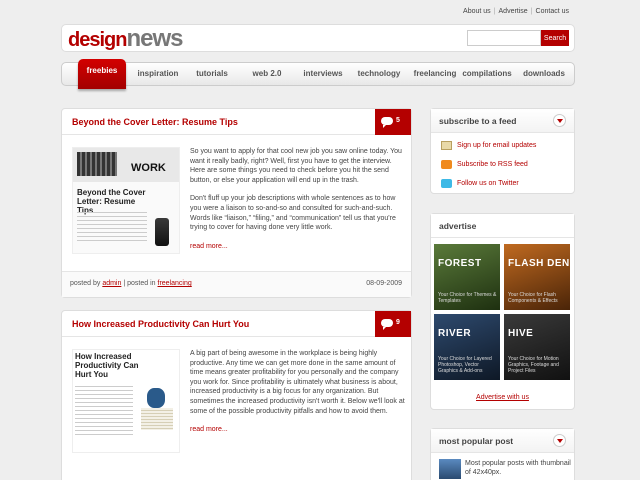 Image resolution: width=640 pixels, height=480 pixels. I want to click on feed-label: Sign up for email updates, so click(497, 145).